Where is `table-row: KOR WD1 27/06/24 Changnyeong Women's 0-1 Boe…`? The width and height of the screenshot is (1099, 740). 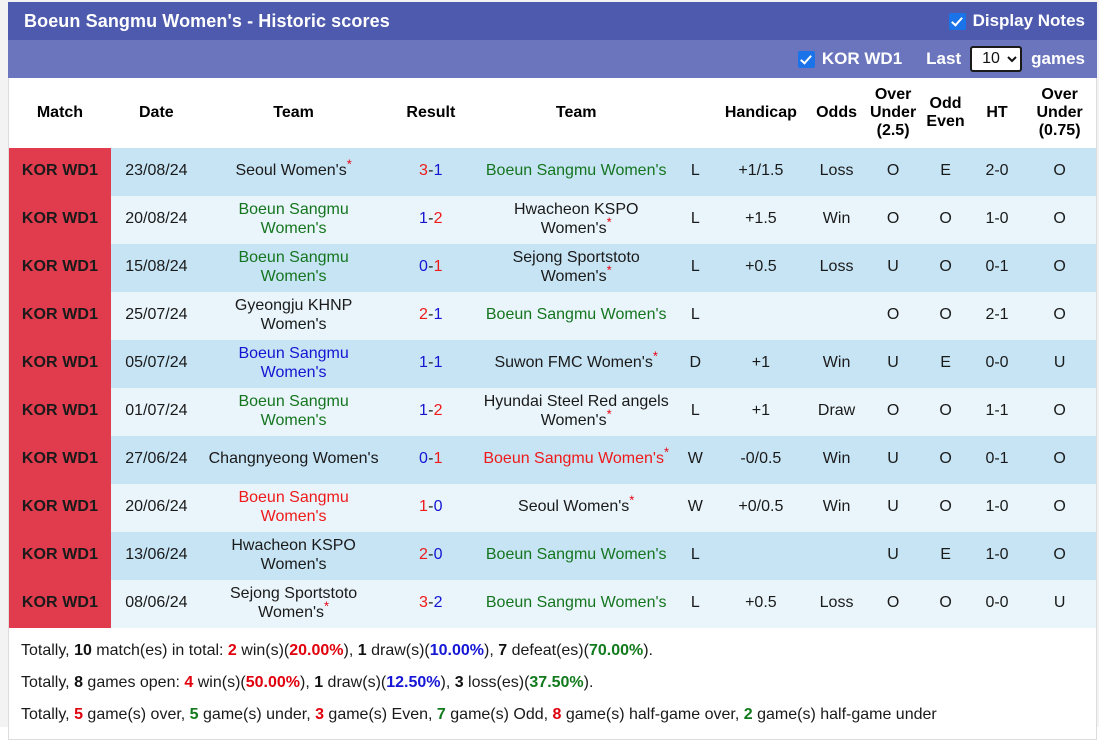 table-row: KOR WD1 27/06/24 Changnyeong Women's 0-1 Boe… is located at coordinates (552, 459).